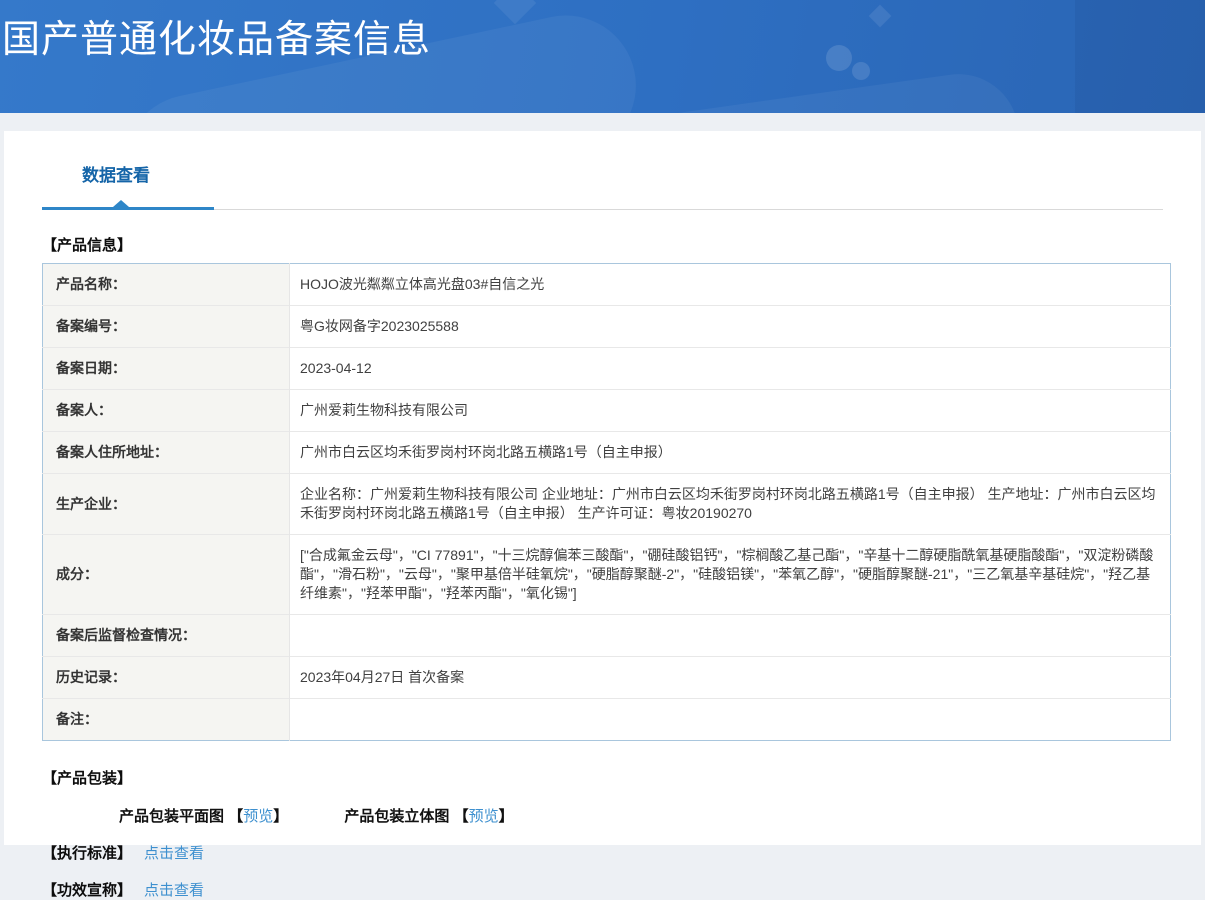 The width and height of the screenshot is (1205, 900). Describe the element at coordinates (87, 245) in the screenshot. I see `section-title-product-info: 【产品信息】` at that location.